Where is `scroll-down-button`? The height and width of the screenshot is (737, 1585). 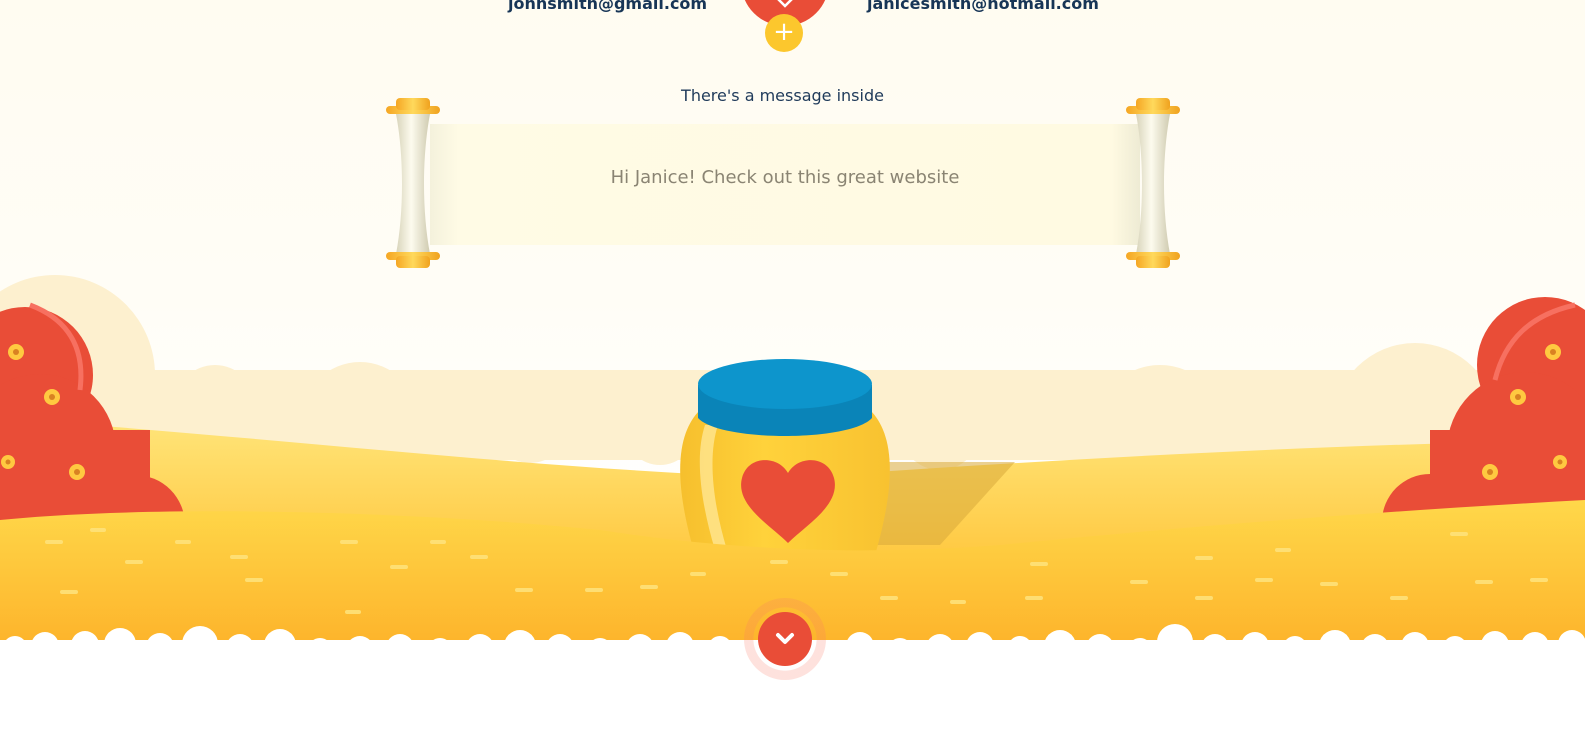
scroll-down-button is located at coordinates (785, 639).